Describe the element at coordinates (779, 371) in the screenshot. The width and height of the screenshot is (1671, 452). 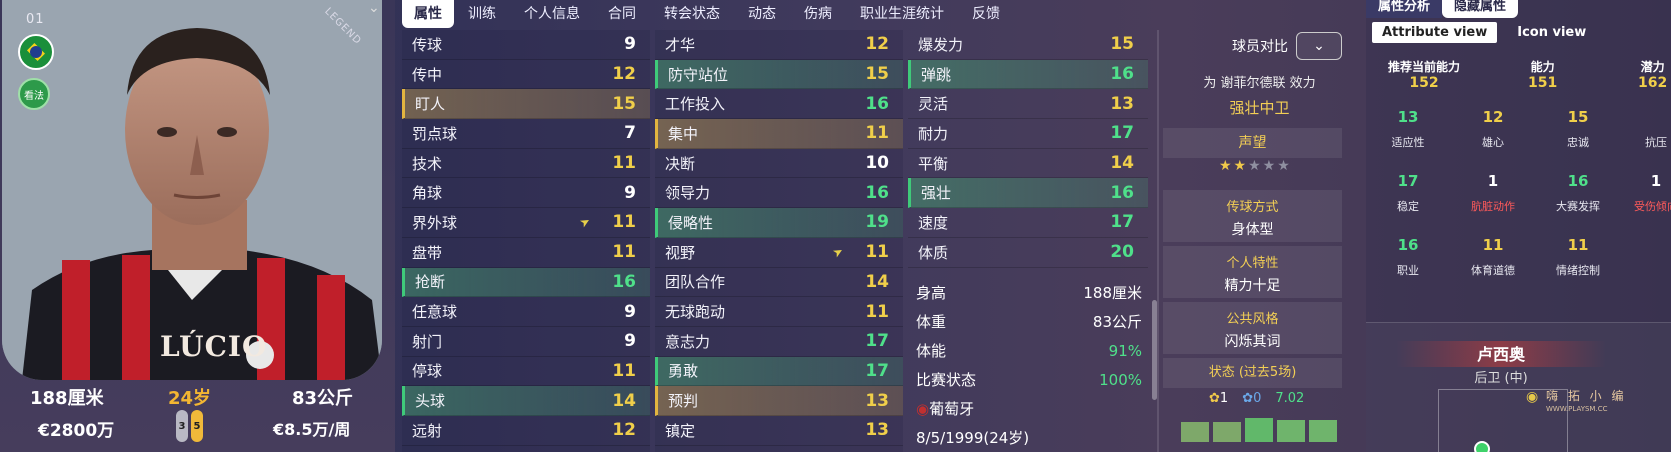
I see `attribute-row: 勇敢 17` at that location.